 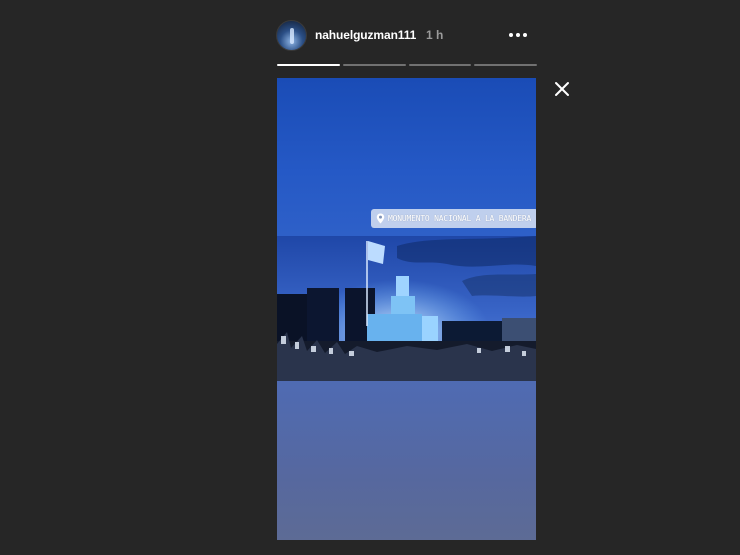 What do you see at coordinates (518, 35) in the screenshot?
I see `more-options-icon` at bounding box center [518, 35].